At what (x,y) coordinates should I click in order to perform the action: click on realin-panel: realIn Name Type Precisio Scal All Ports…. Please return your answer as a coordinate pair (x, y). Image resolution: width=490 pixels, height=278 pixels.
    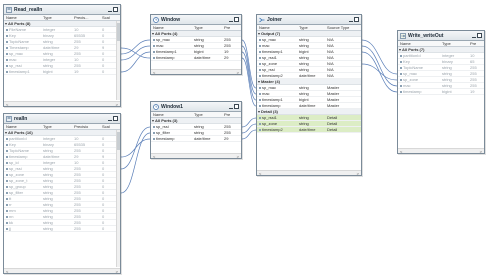
    Looking at the image, I should click on (62, 193).